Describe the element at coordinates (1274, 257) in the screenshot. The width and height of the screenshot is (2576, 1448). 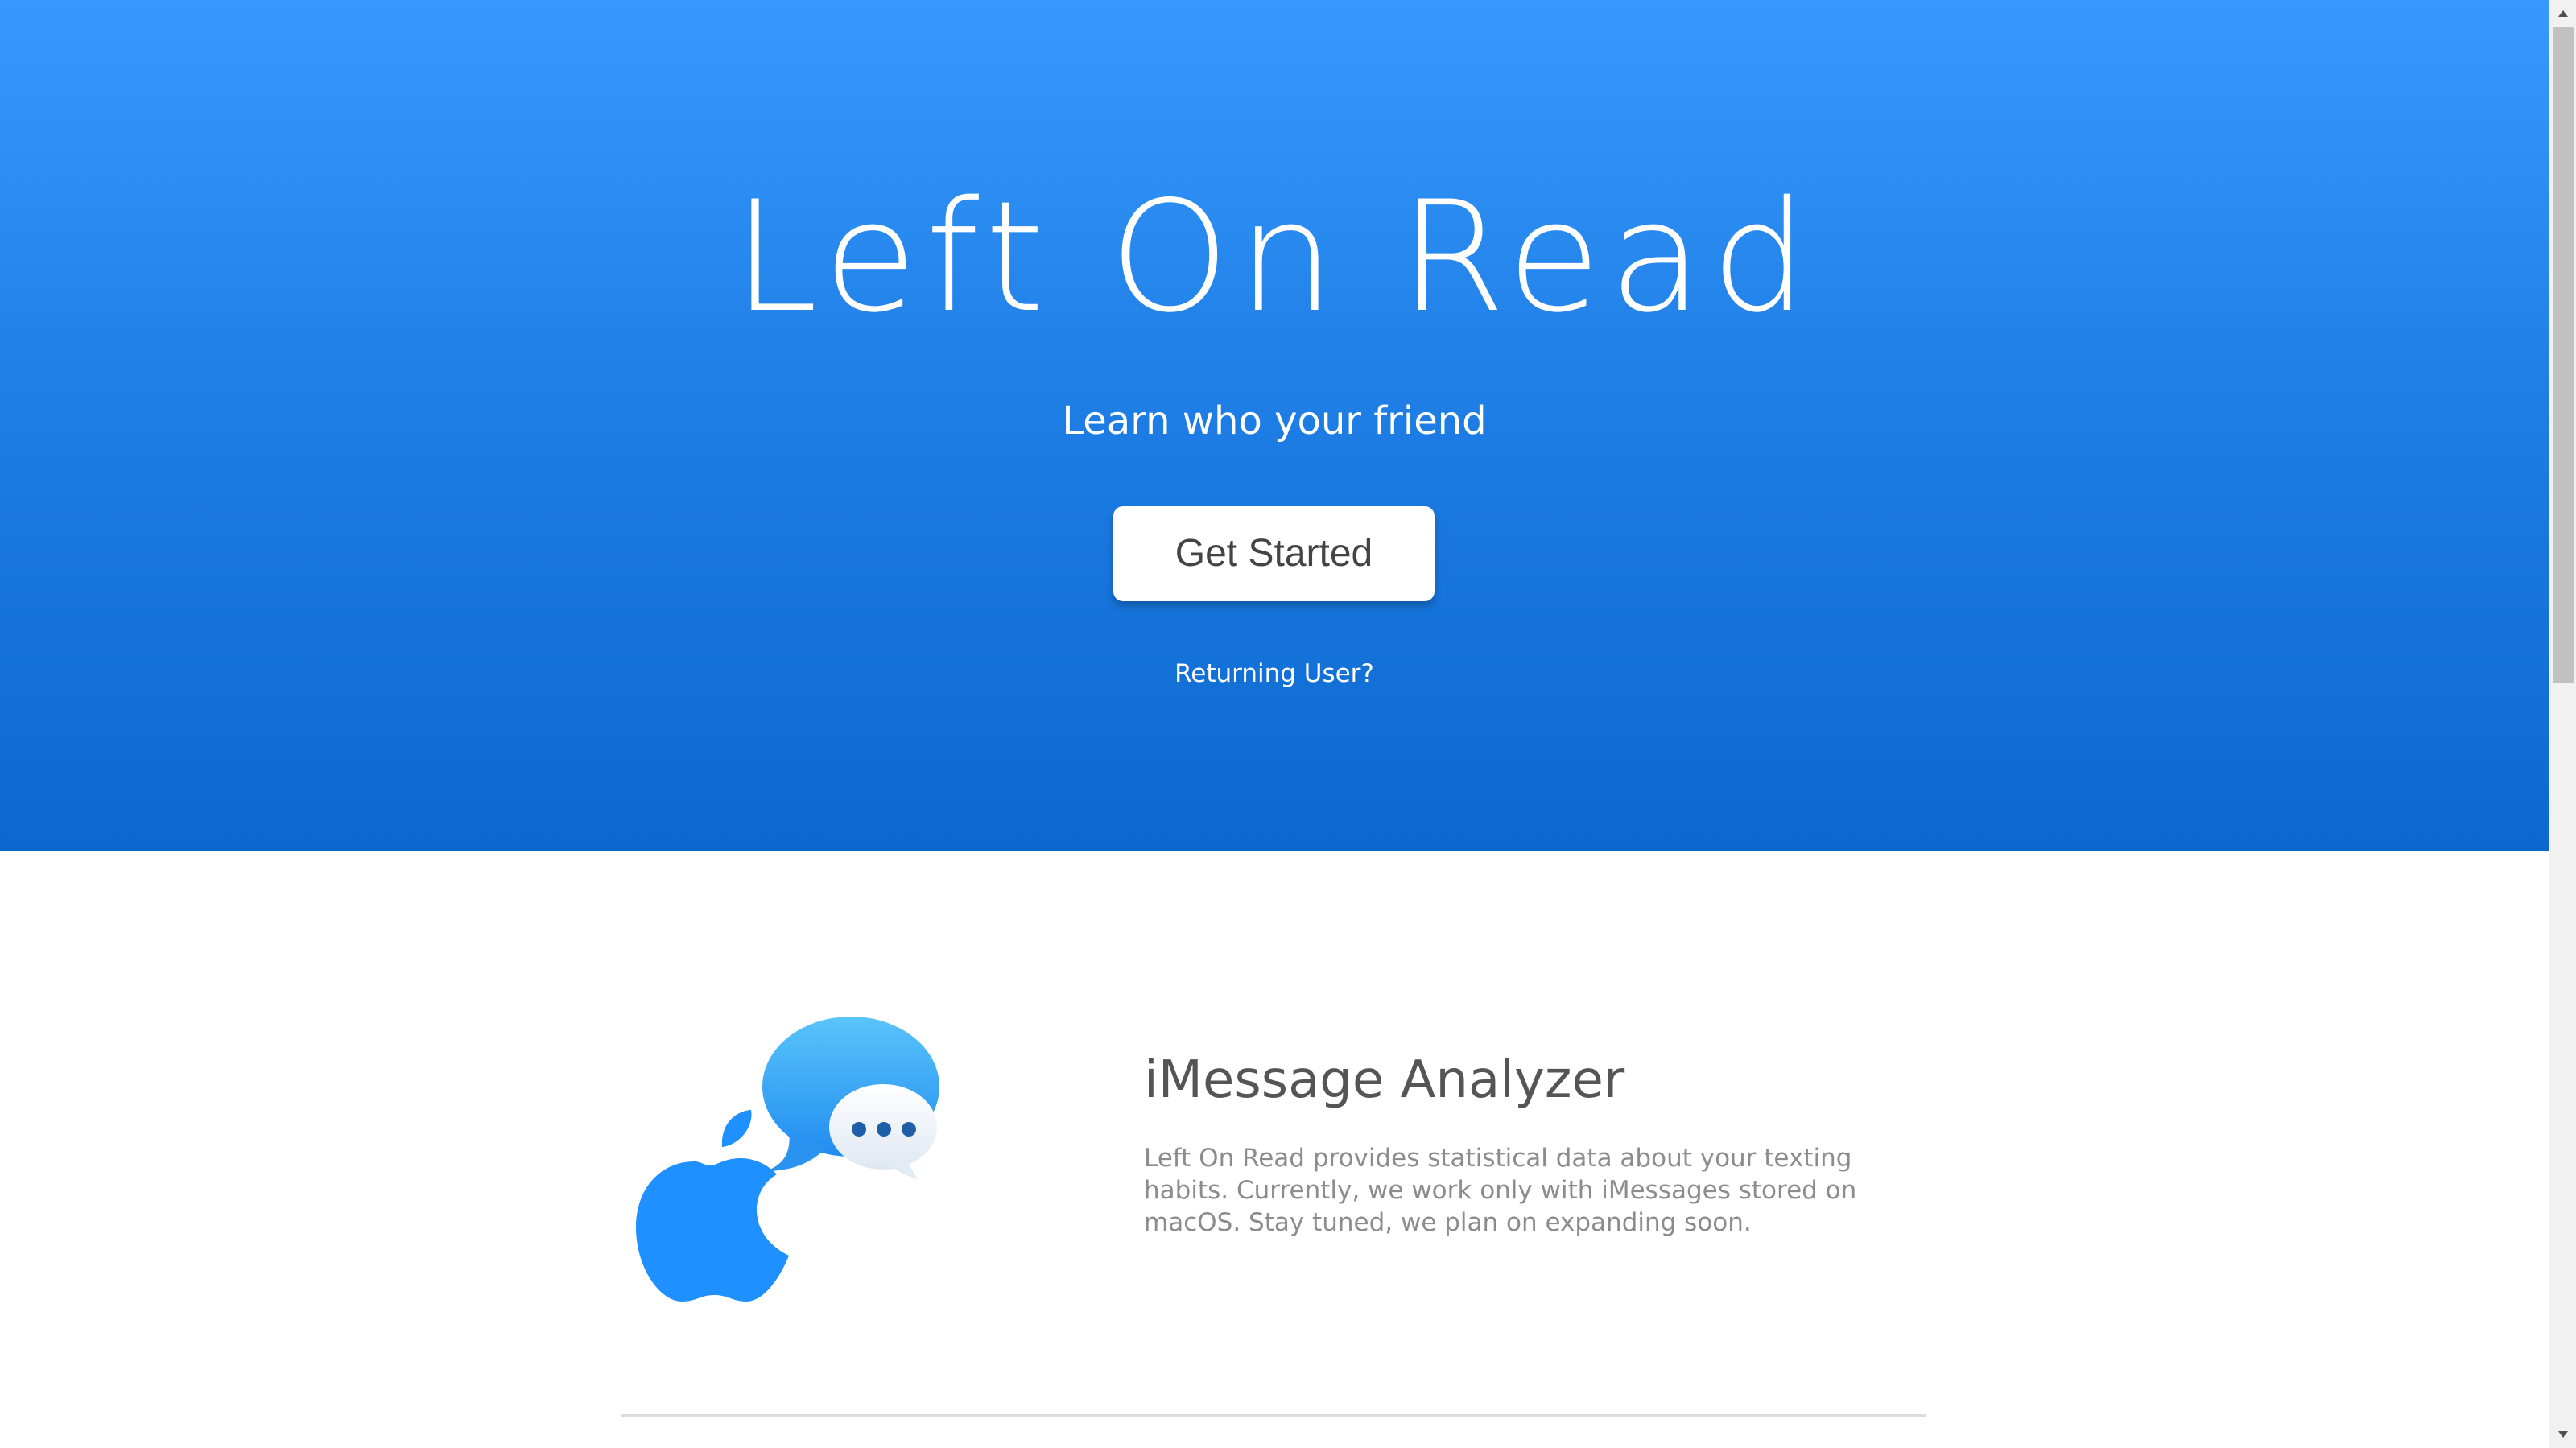
I see `hero-title: Left On Read` at that location.